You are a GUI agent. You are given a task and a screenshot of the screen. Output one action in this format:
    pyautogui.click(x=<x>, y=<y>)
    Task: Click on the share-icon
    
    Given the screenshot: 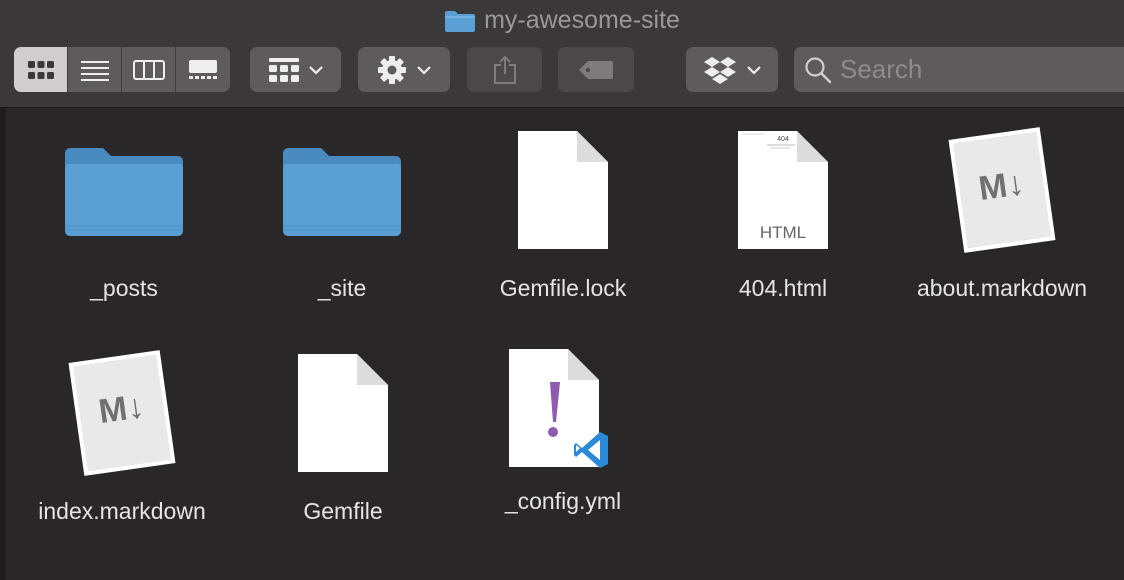 What is the action you would take?
    pyautogui.click(x=504, y=69)
    